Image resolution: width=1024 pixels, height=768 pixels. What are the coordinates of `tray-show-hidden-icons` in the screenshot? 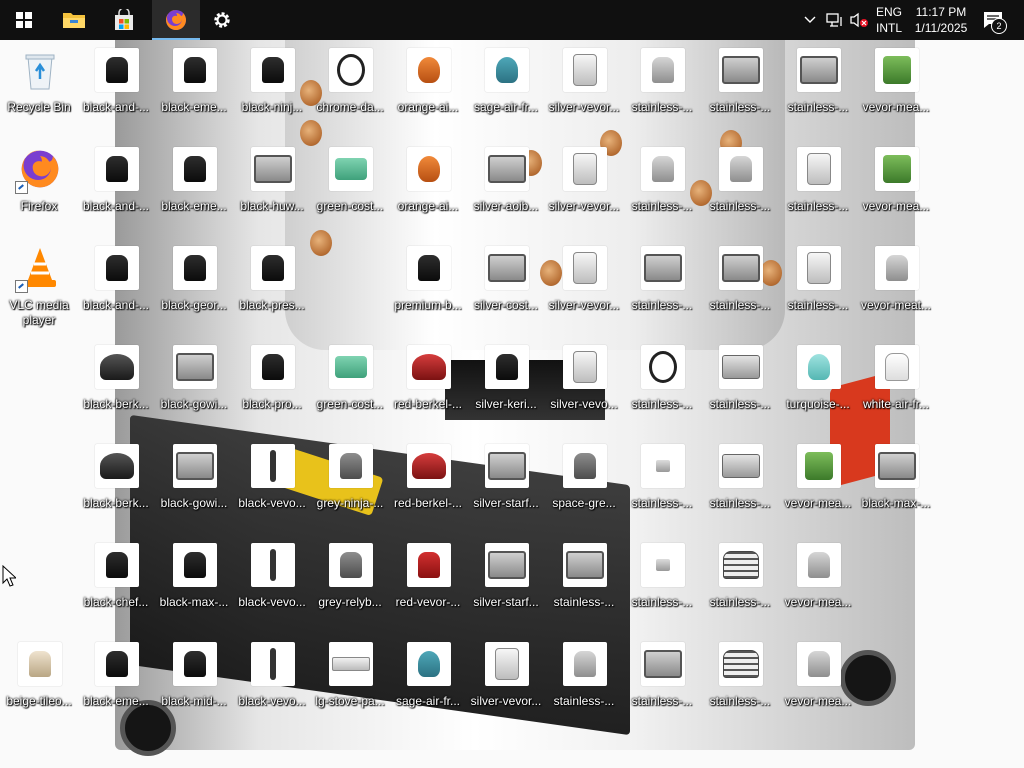 It's located at (810, 20).